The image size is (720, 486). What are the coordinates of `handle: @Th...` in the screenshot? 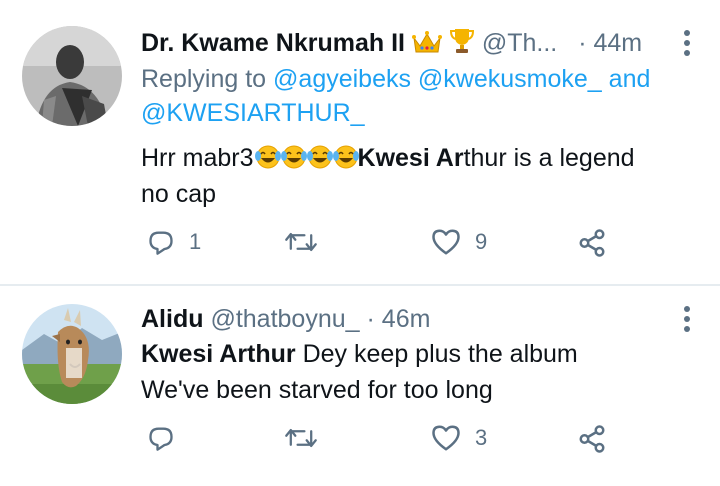 It's located at (519, 43).